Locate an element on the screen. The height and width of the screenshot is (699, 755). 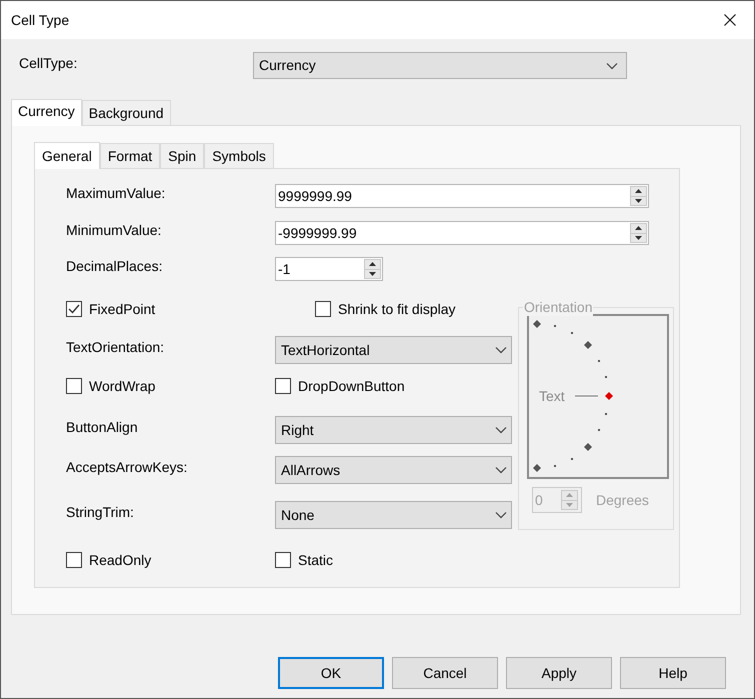
tab: Currency is located at coordinates (46, 112).